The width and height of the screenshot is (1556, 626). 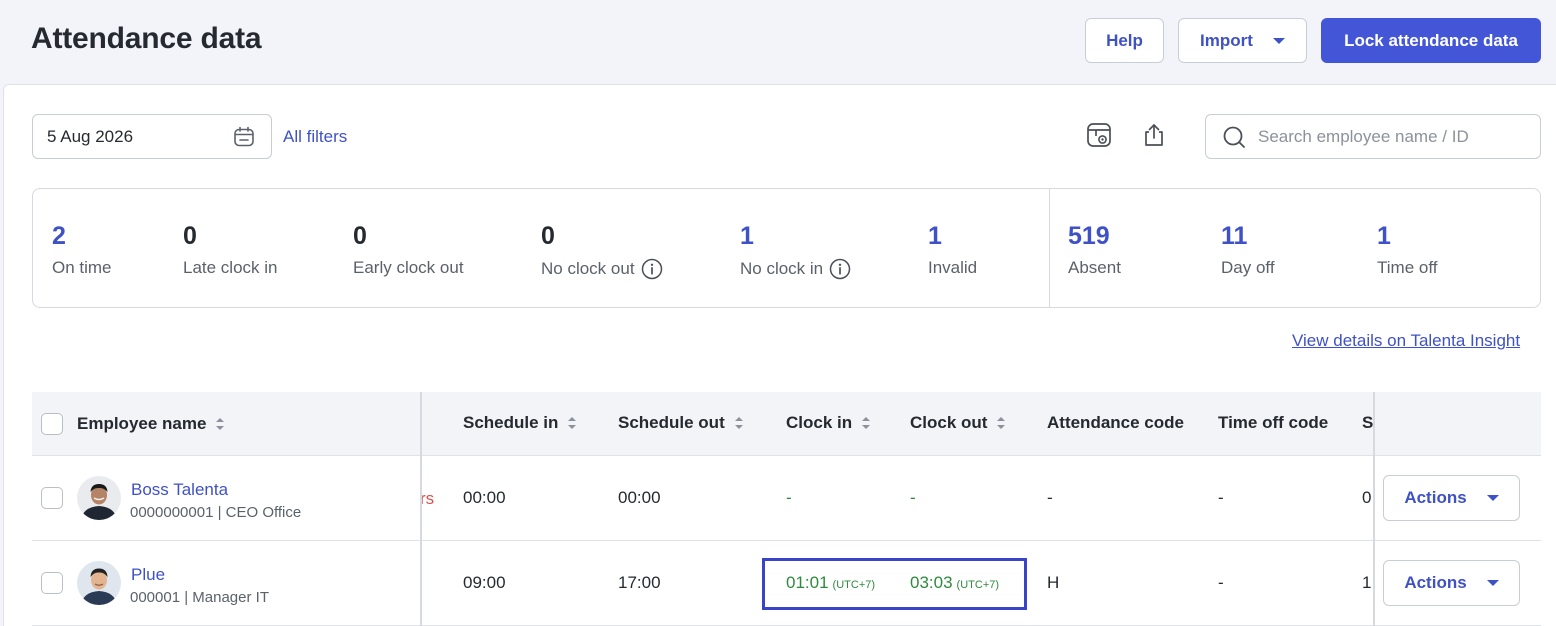 What do you see at coordinates (1089, 236) in the screenshot?
I see `stat-value: 519` at bounding box center [1089, 236].